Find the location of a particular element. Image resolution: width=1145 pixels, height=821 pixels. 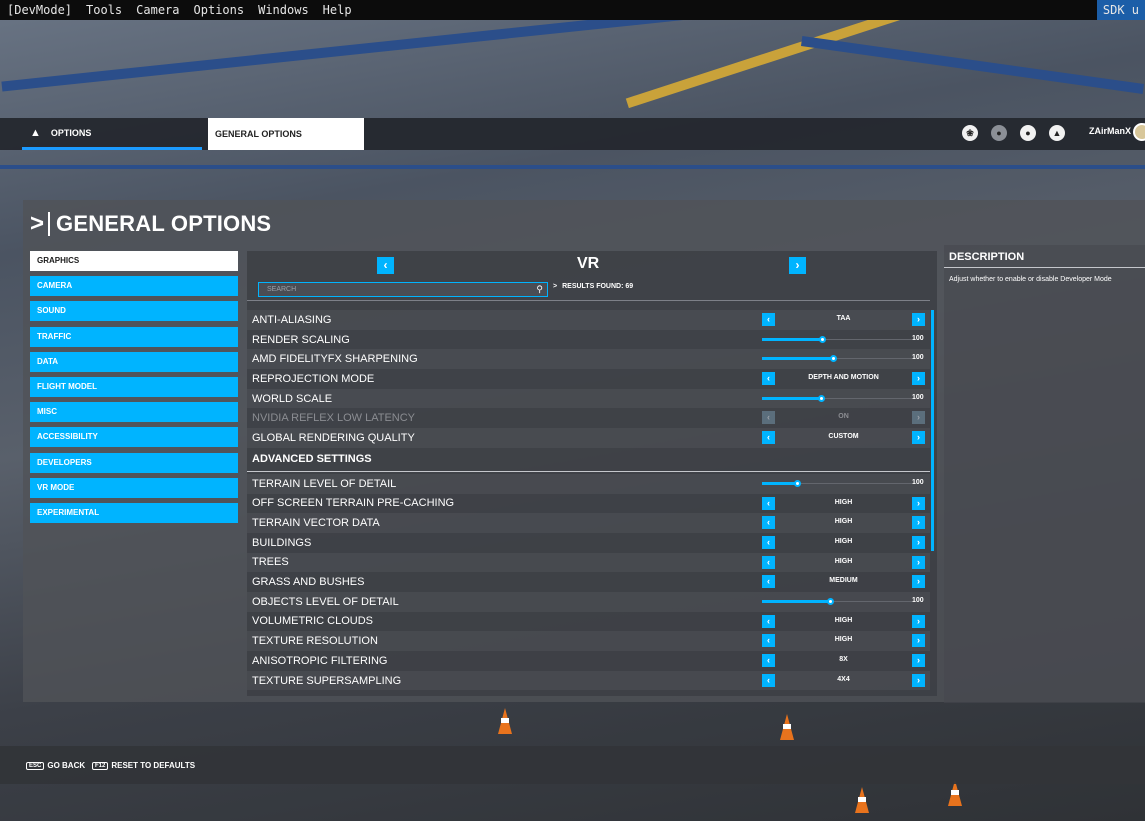

tab-general-options: GENERAL OPTIONS is located at coordinates (286, 134).